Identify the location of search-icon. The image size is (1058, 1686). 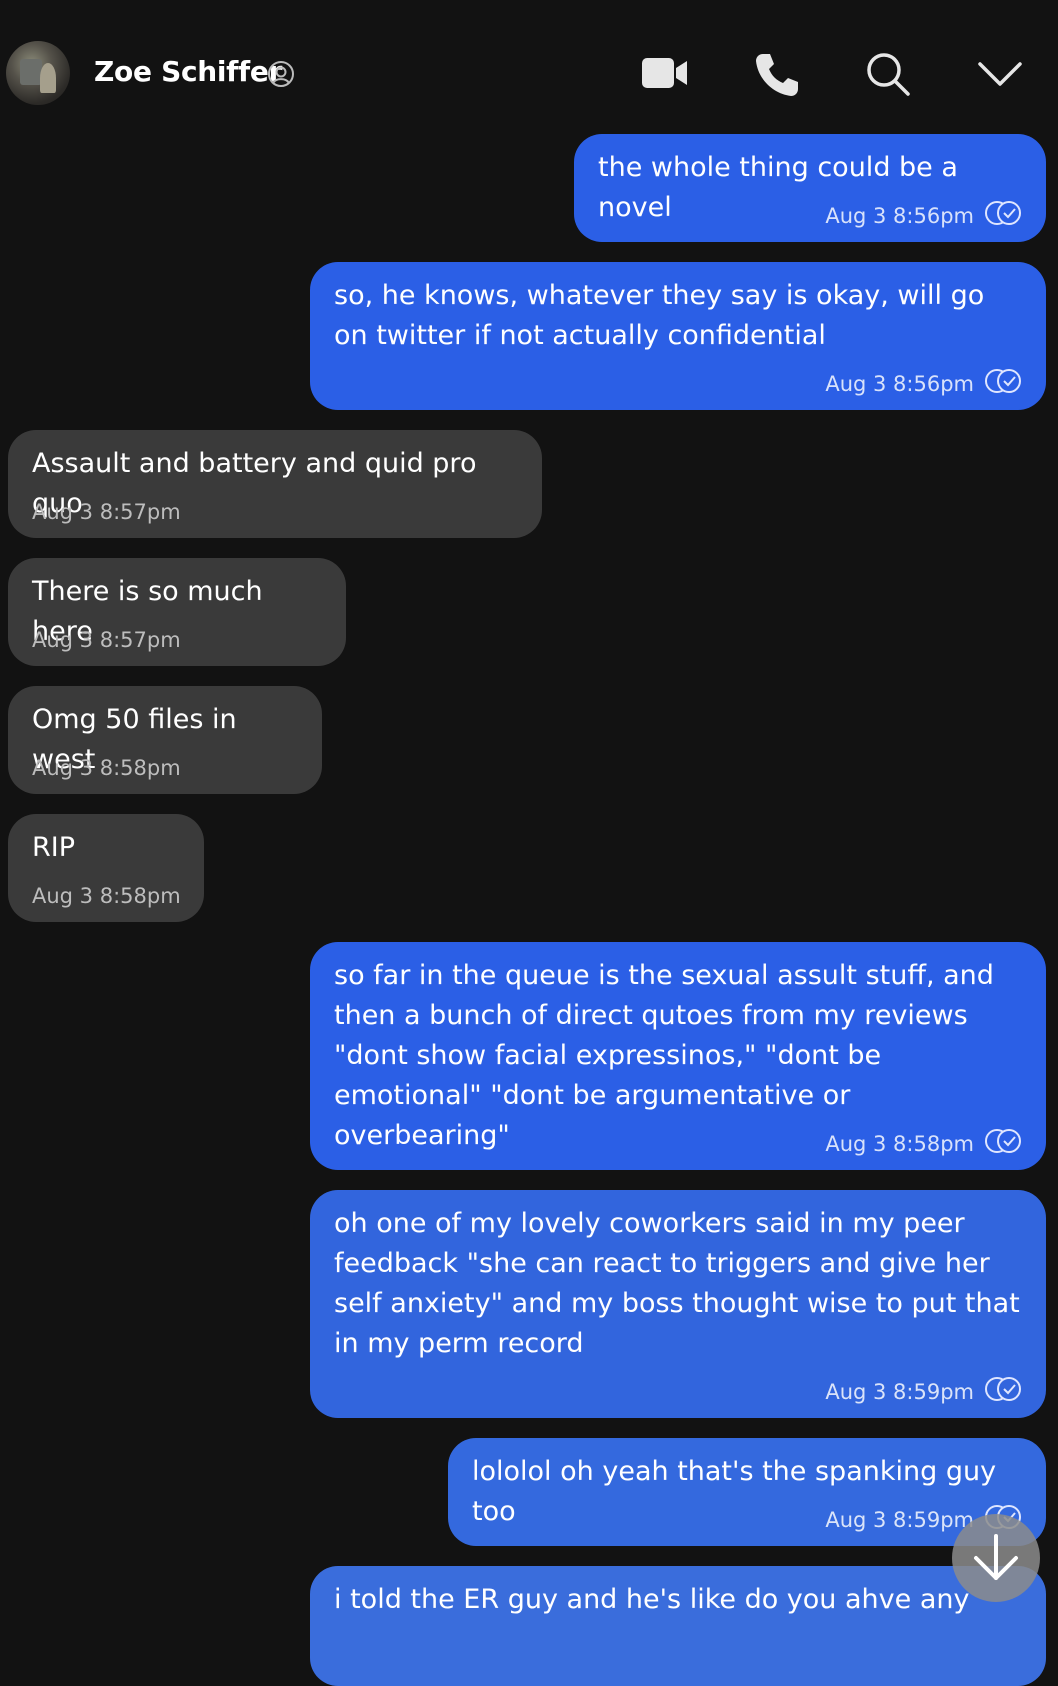
(888, 74).